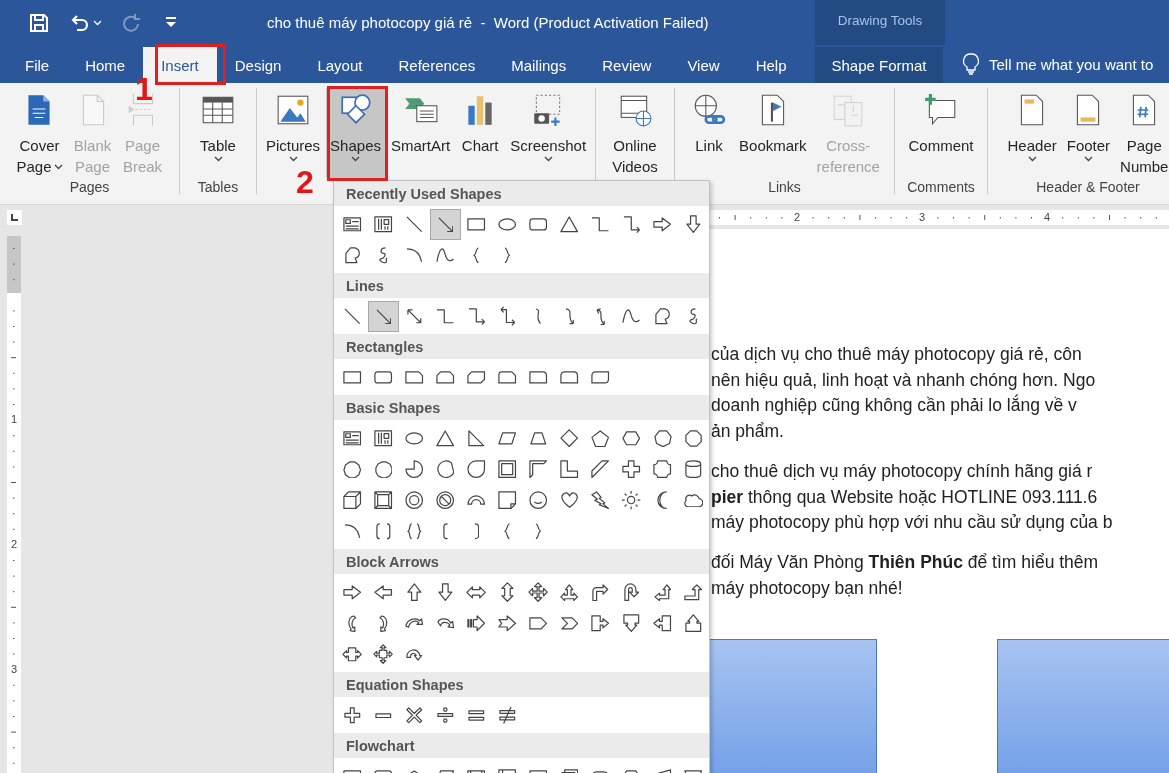 Image resolution: width=1169 pixels, height=773 pixels. I want to click on paragraph: của dịch vụ cho thuê máy photocopy giá rẻ, côn nên hiệu quả, linh hoạt và nhanh chóng hơn. Ngo doanh nghiệp cũng không cần phải lo lắng về v ản phẩm., so click(903, 393).